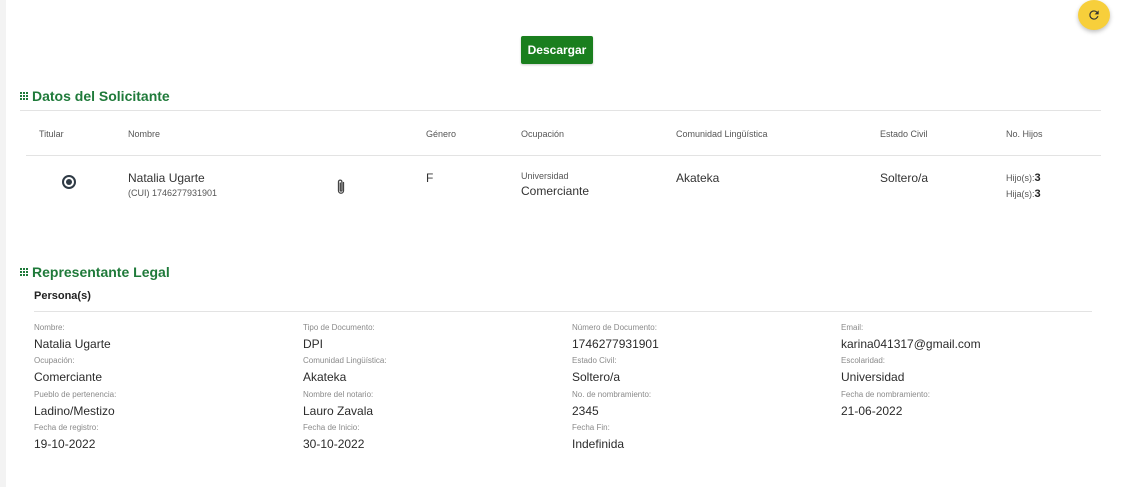 This screenshot has height=487, width=1122. I want to click on legal-rep-subtitle: Persona(s), so click(62, 296).